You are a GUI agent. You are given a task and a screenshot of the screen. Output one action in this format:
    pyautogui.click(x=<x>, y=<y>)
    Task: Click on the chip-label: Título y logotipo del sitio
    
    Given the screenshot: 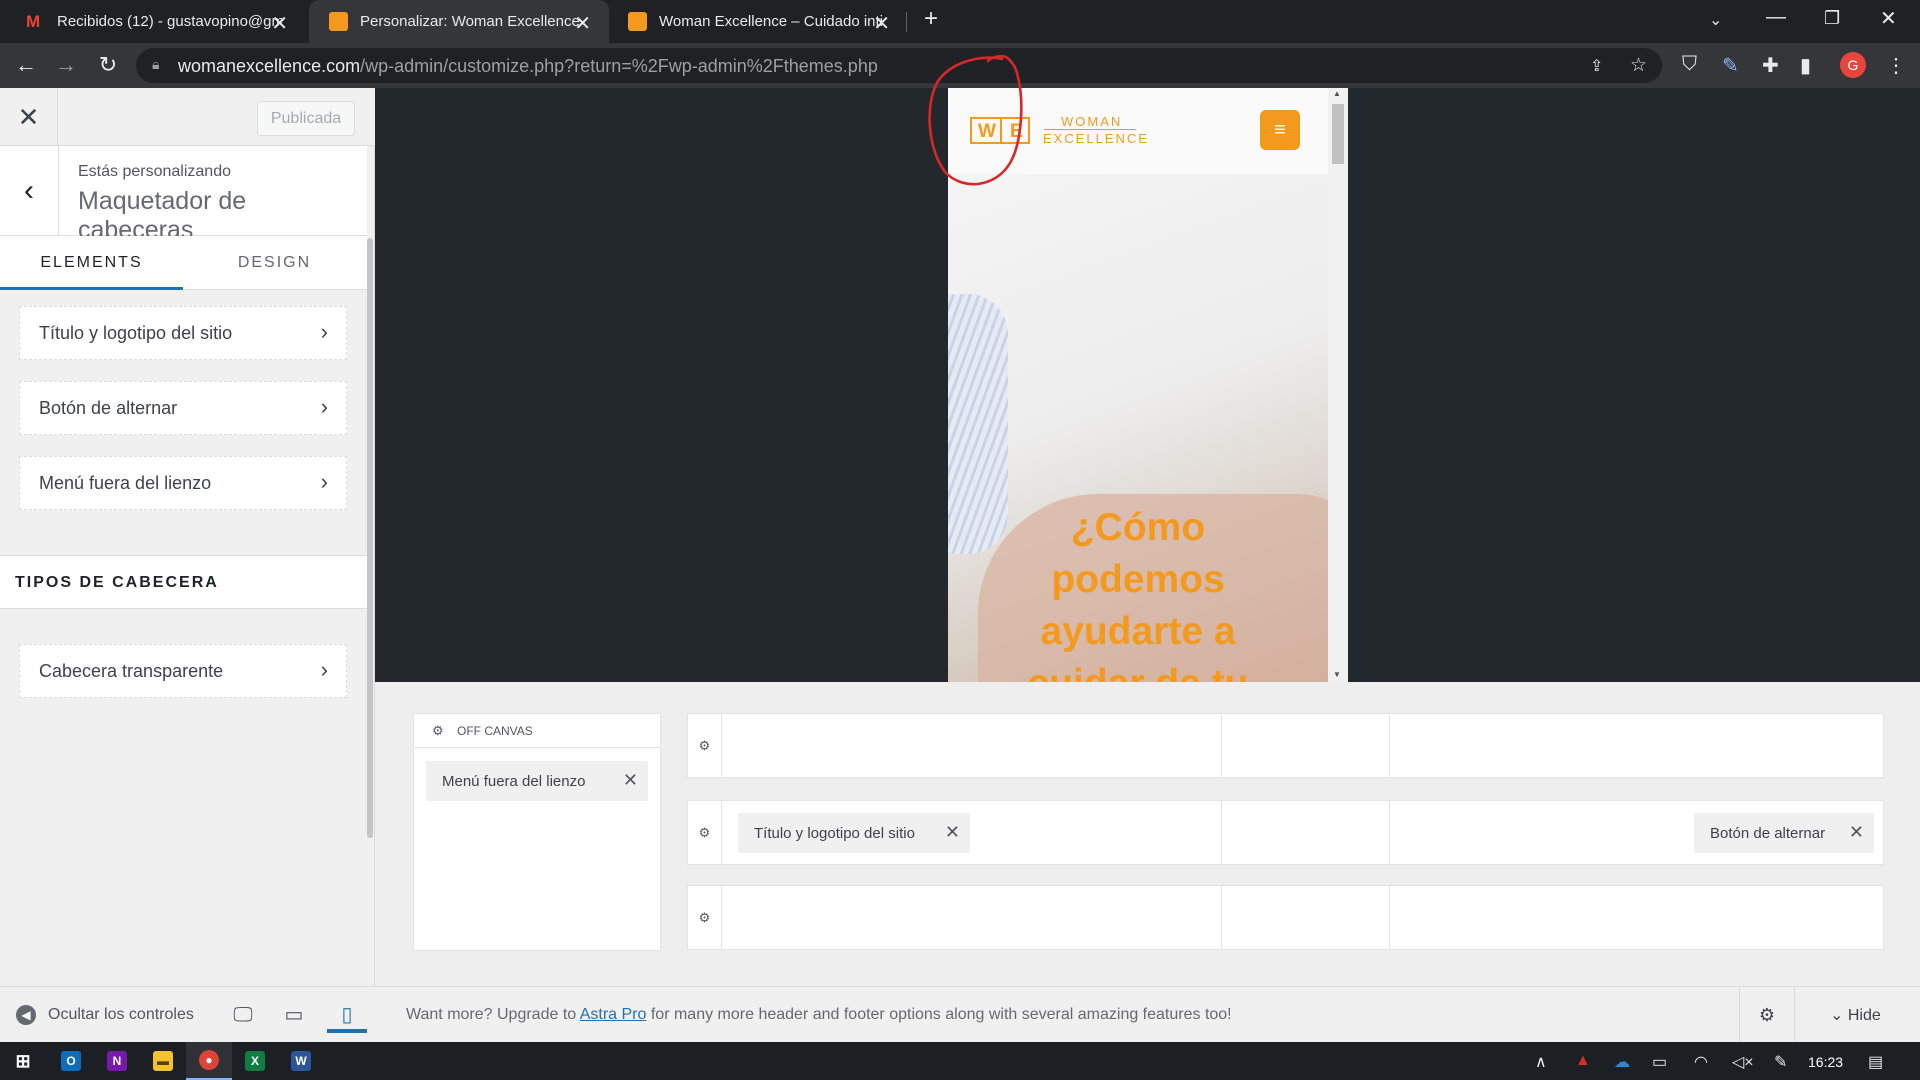 What is the action you would take?
    pyautogui.click(x=834, y=833)
    